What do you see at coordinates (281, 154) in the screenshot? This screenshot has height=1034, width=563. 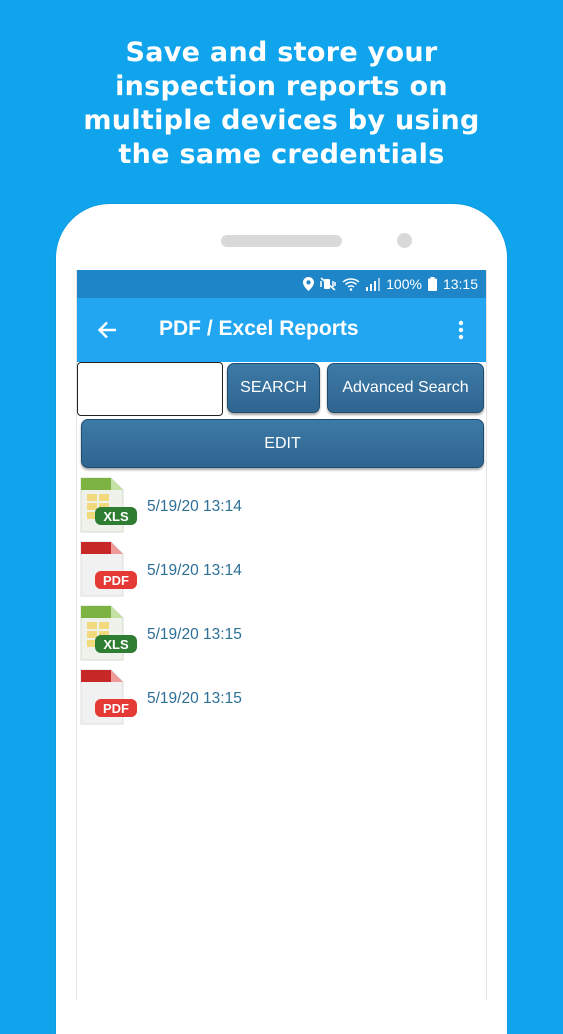 I see `headline-line: the same credentials` at bounding box center [281, 154].